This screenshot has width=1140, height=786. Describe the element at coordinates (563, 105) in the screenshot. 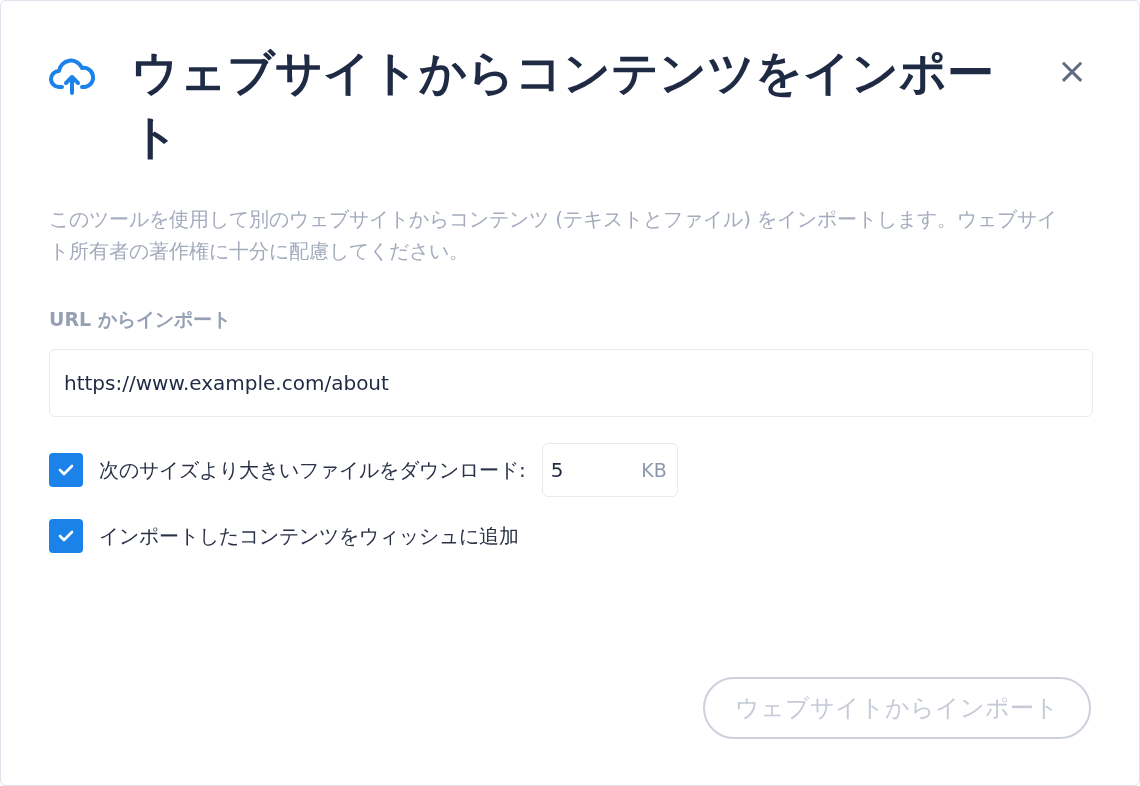

I see `dialog-title: ウェブサイトからコンテンツをインポート` at that location.